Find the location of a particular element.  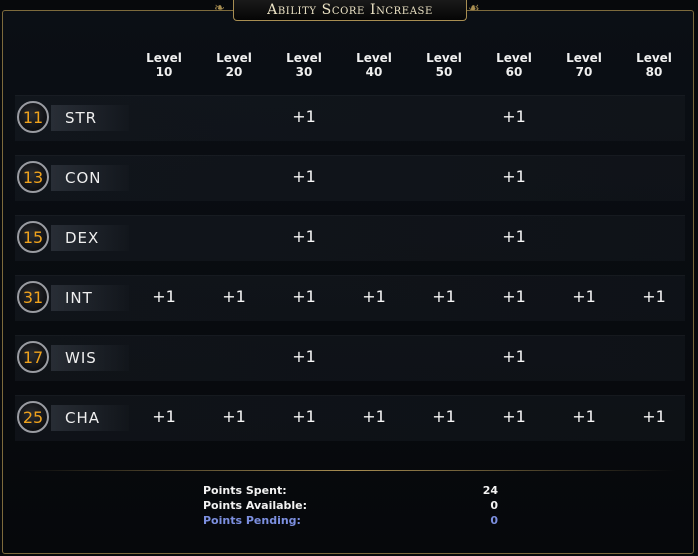

ability-score-badge: 15 is located at coordinates (33, 237).